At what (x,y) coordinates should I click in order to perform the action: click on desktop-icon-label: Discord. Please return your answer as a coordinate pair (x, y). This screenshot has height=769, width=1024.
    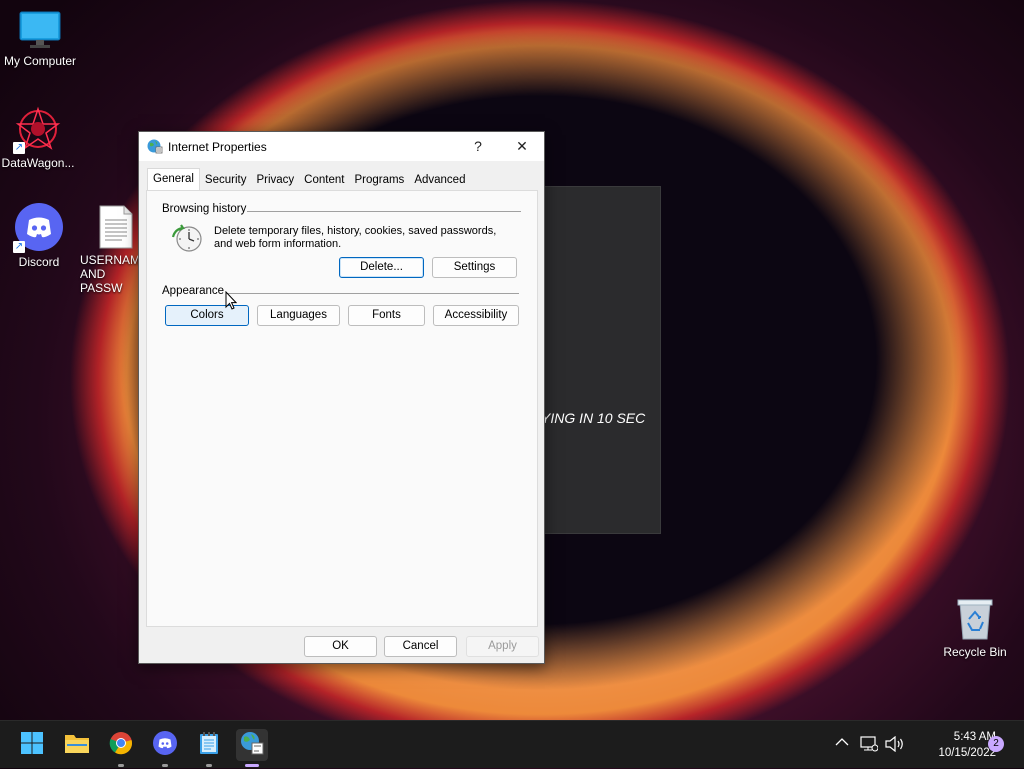
    Looking at the image, I should click on (39, 262).